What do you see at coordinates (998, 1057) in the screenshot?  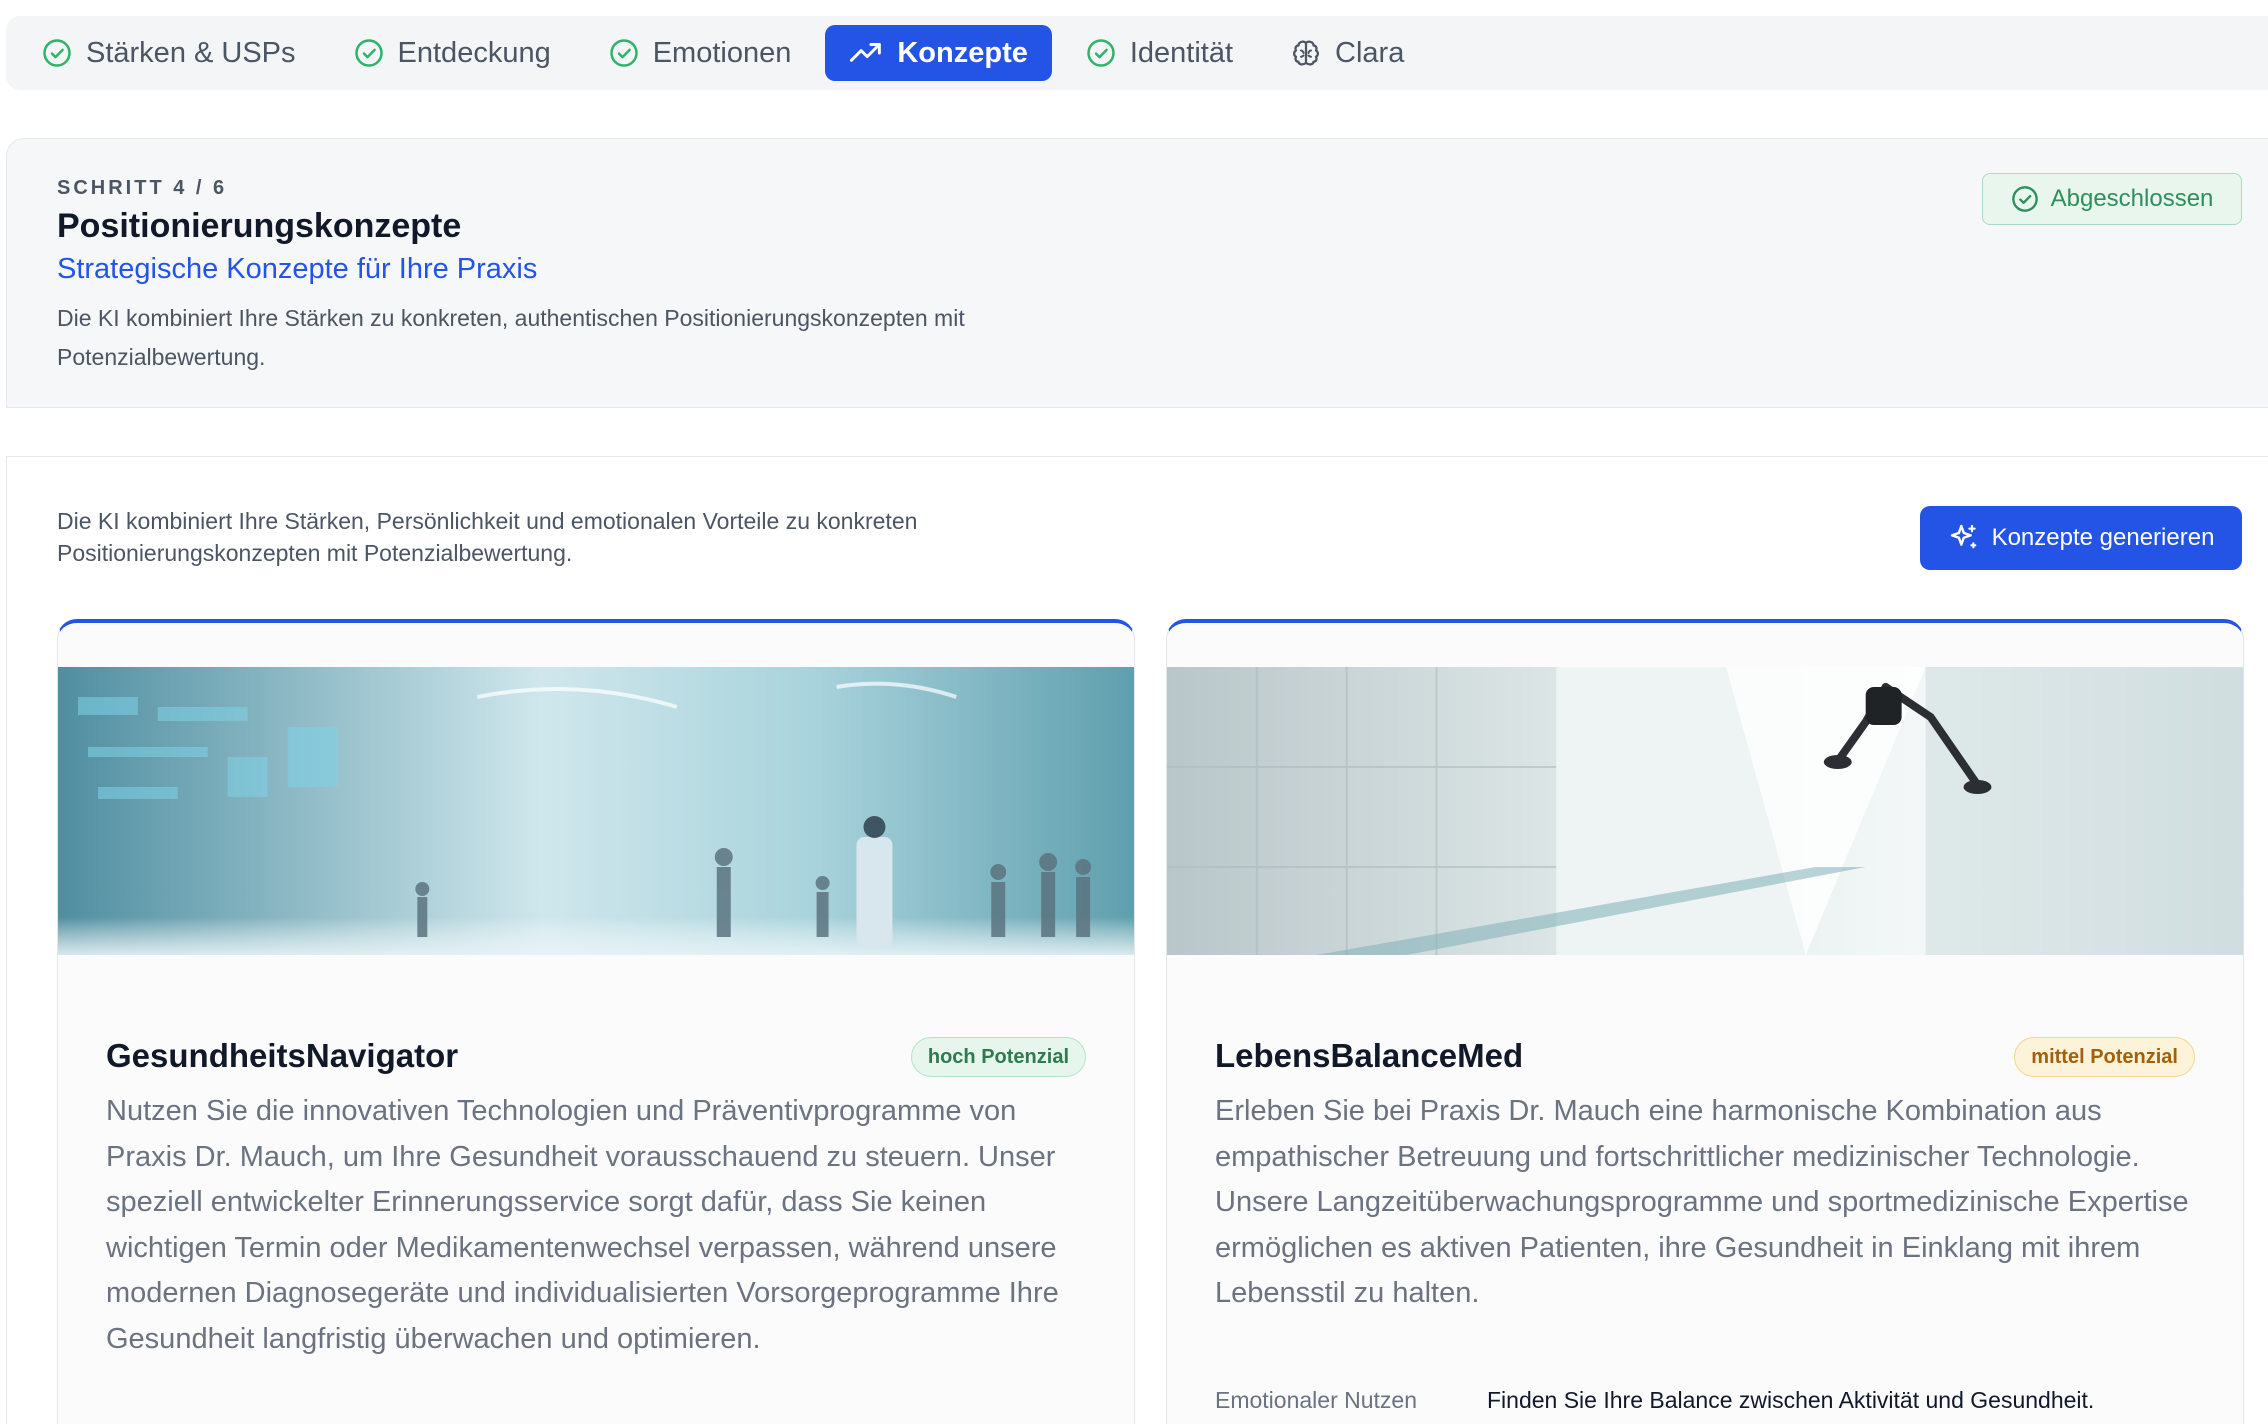 I see `potential-badge: hoch Potenzial` at bounding box center [998, 1057].